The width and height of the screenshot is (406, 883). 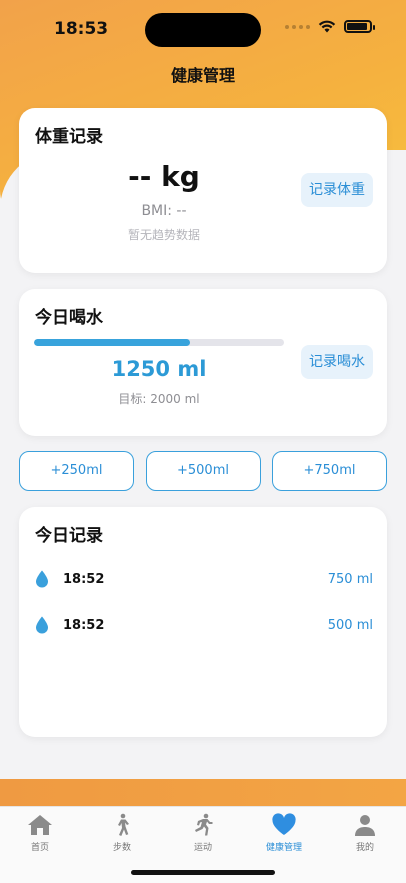 What do you see at coordinates (364, 848) in the screenshot?
I see `tab-profile-label: 我的` at bounding box center [364, 848].